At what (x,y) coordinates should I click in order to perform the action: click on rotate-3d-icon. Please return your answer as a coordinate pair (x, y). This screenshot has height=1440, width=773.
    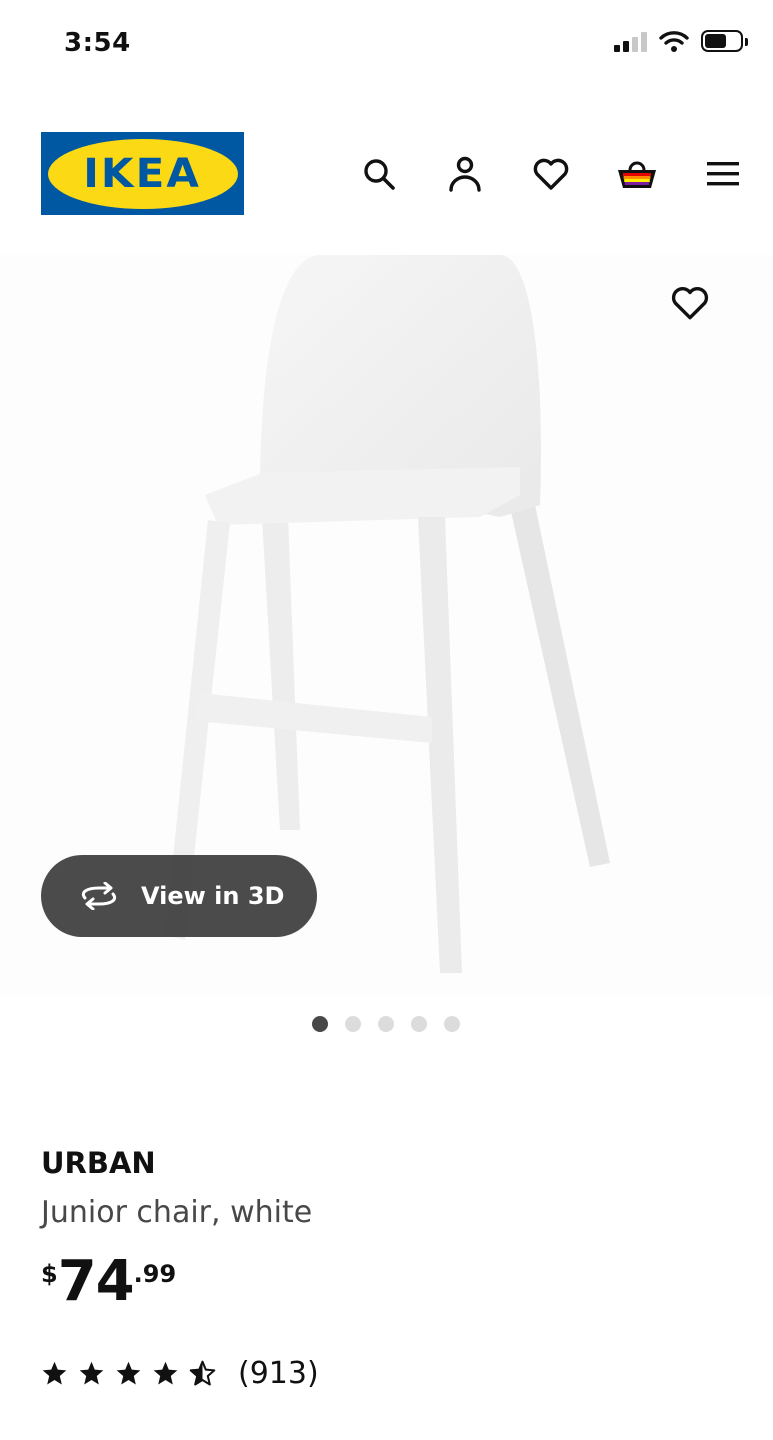
    Looking at the image, I should click on (99, 896).